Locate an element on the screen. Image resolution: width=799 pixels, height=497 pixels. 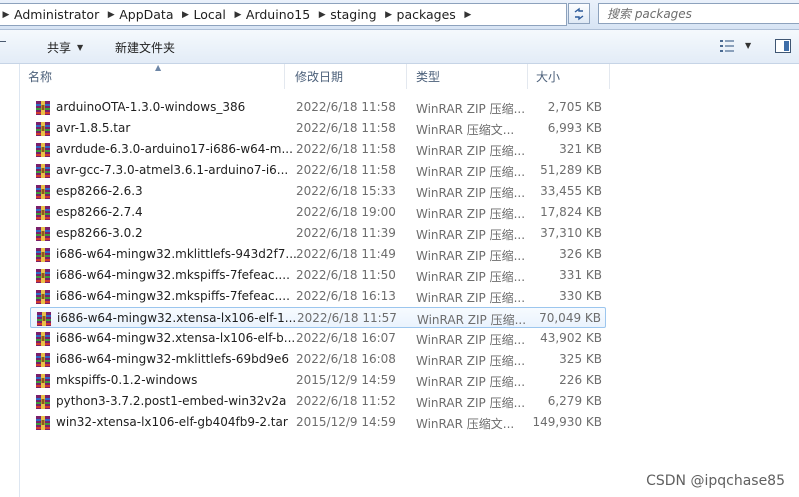
column-type: 类型 is located at coordinates (468, 76).